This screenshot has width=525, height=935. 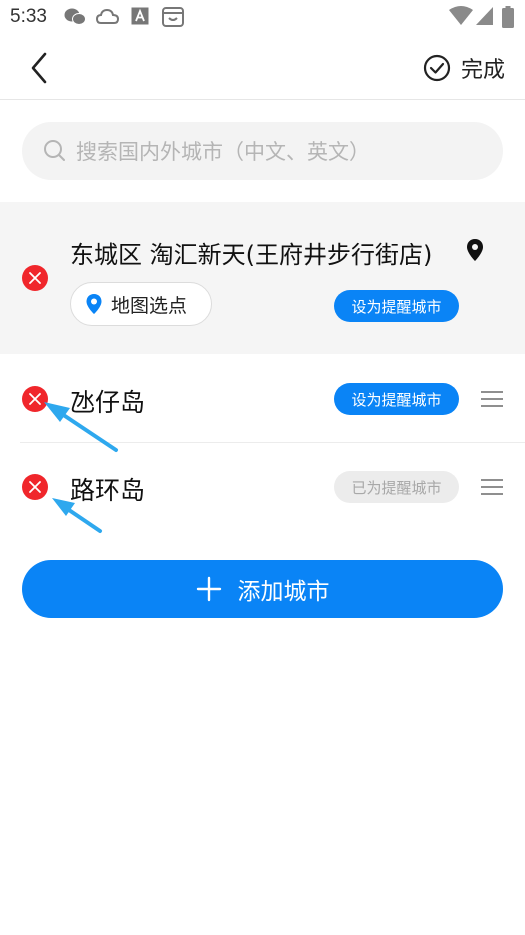 I want to click on signal-icon, so click(x=484, y=16).